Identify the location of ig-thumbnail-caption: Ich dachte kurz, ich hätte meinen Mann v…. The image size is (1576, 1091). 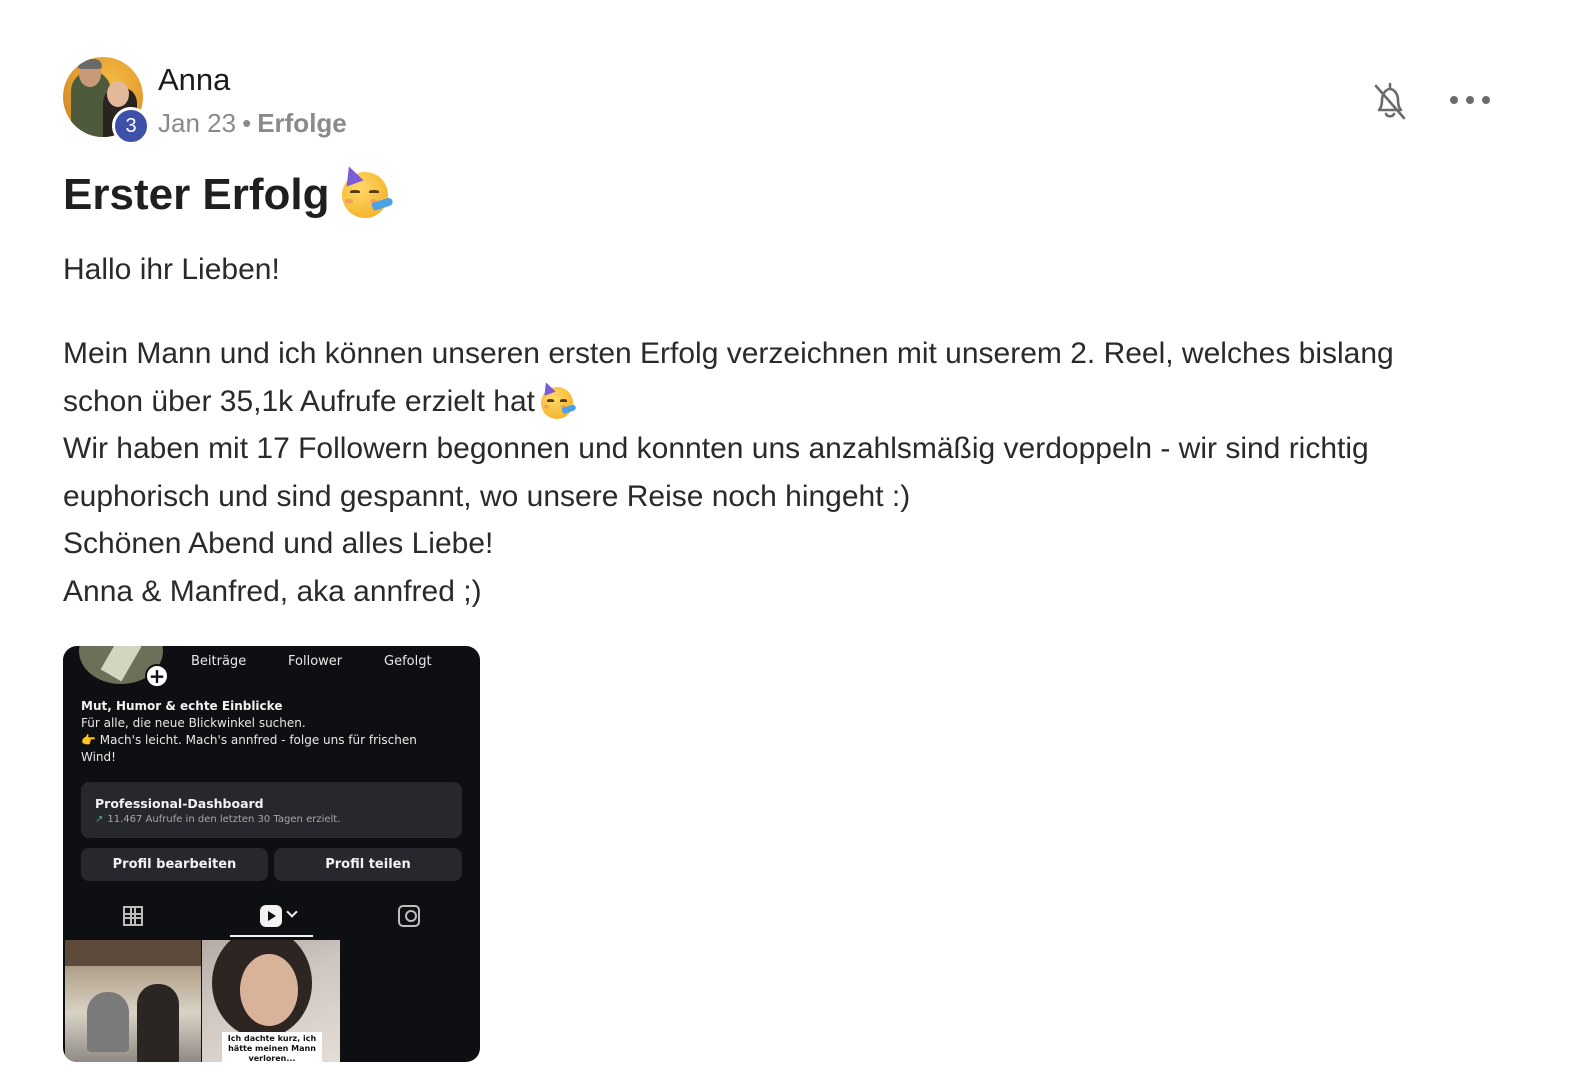
(272, 1047).